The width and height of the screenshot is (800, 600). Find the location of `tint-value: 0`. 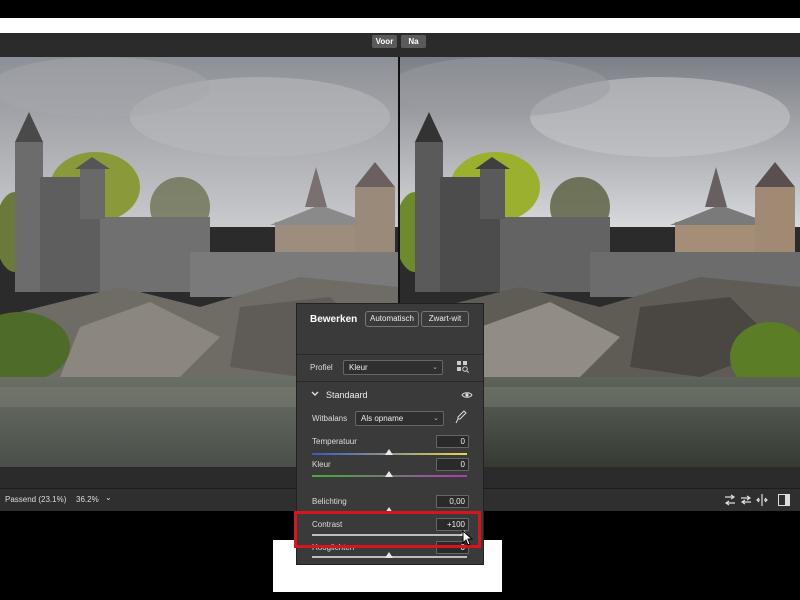

tint-value: 0 is located at coordinates (452, 464).